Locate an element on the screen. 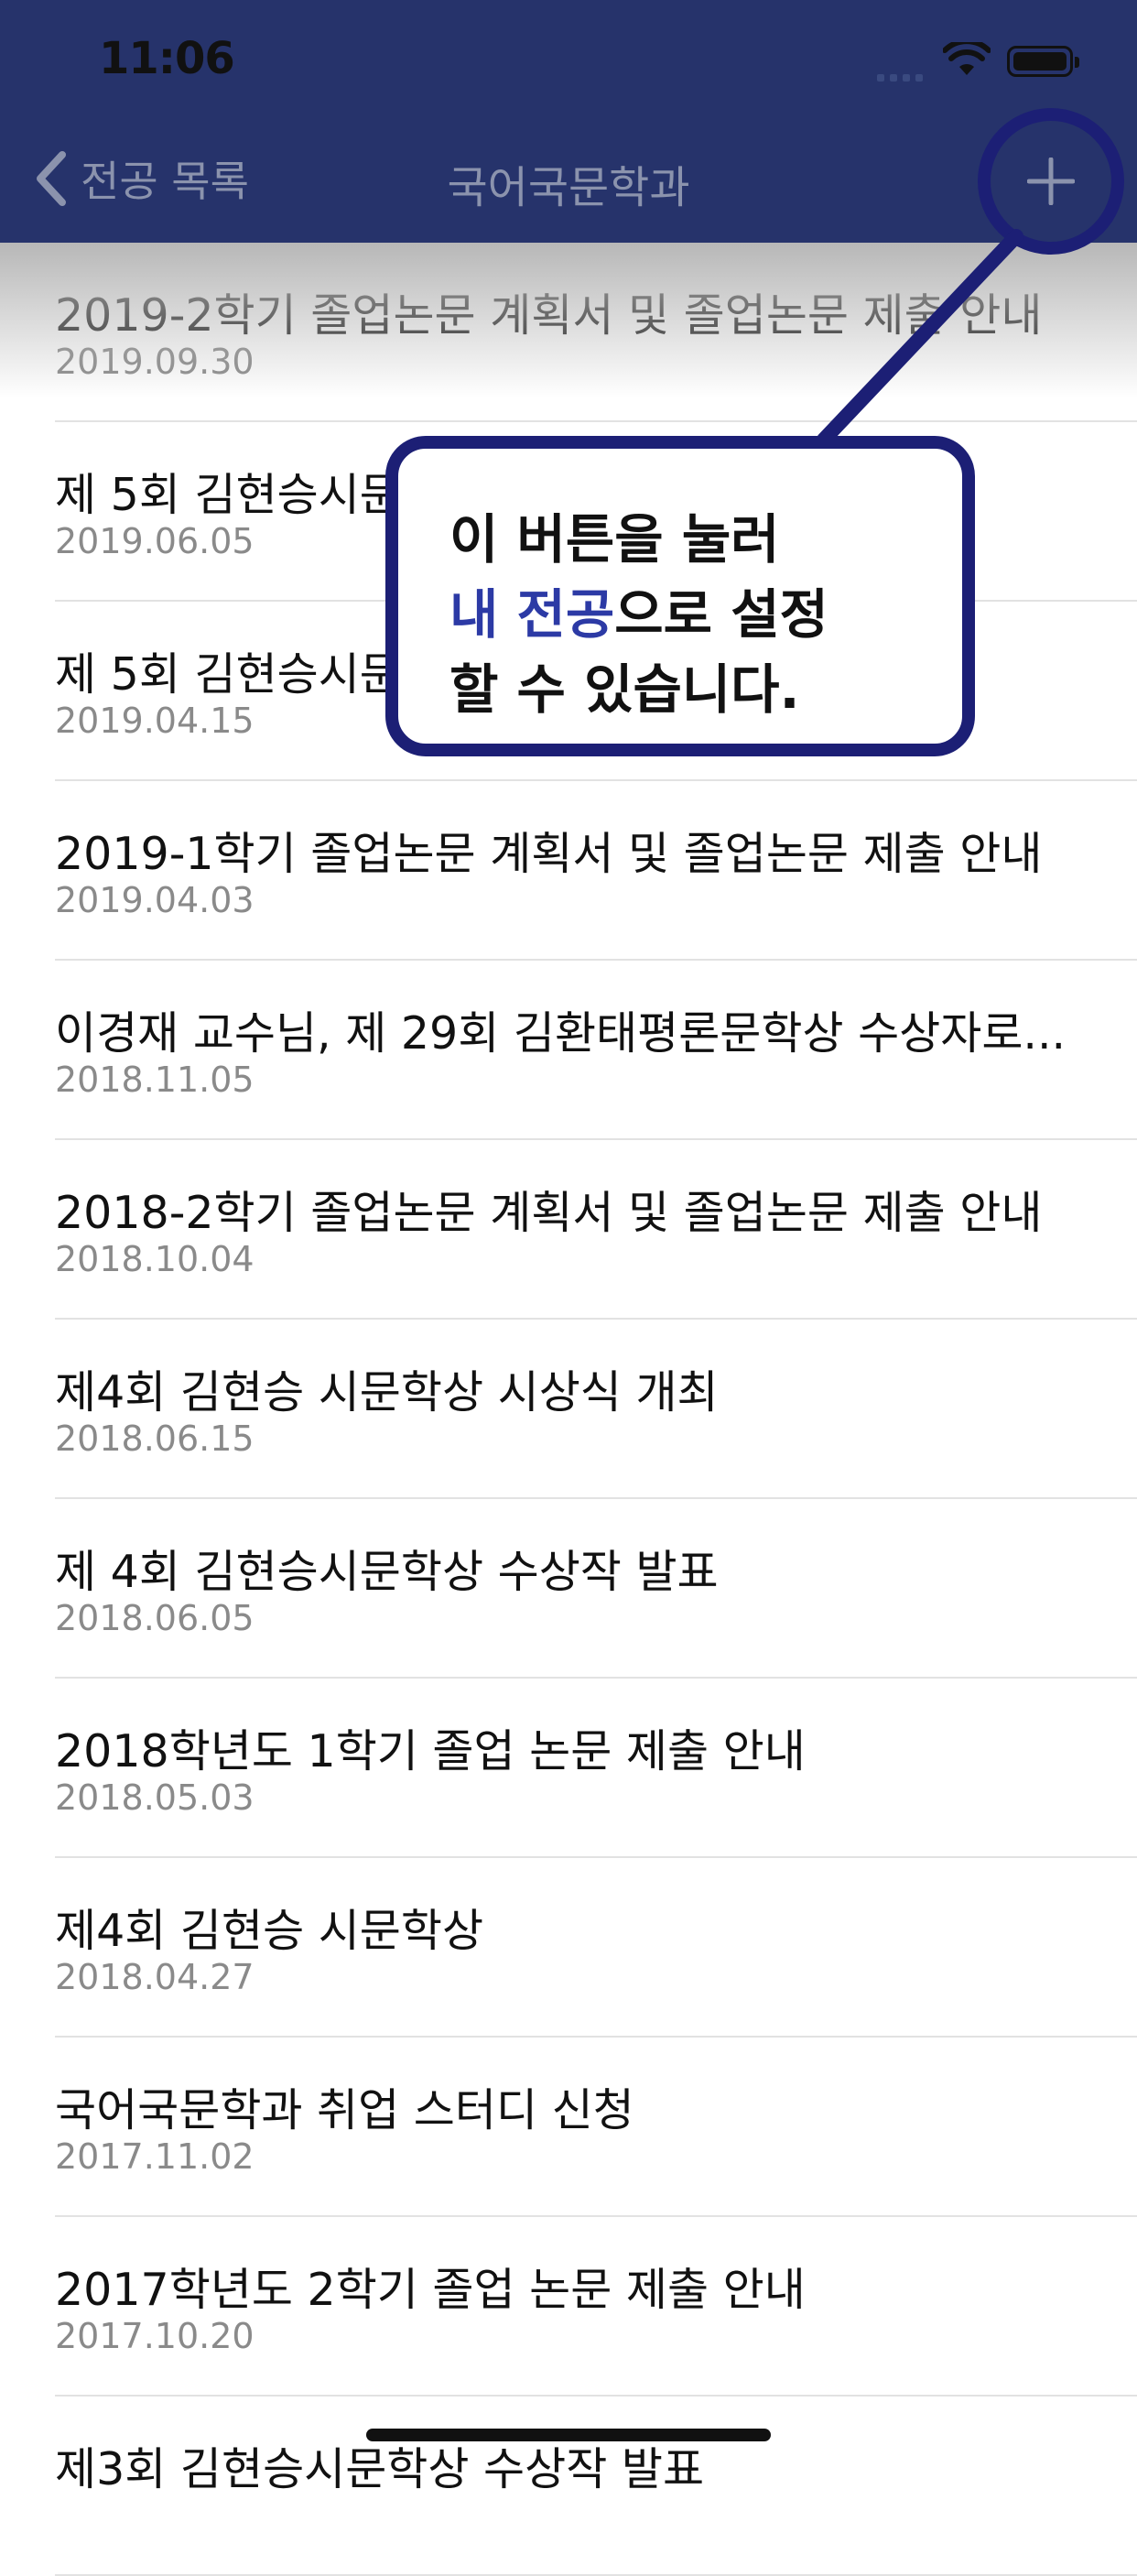  signal-icon is located at coordinates (903, 75).